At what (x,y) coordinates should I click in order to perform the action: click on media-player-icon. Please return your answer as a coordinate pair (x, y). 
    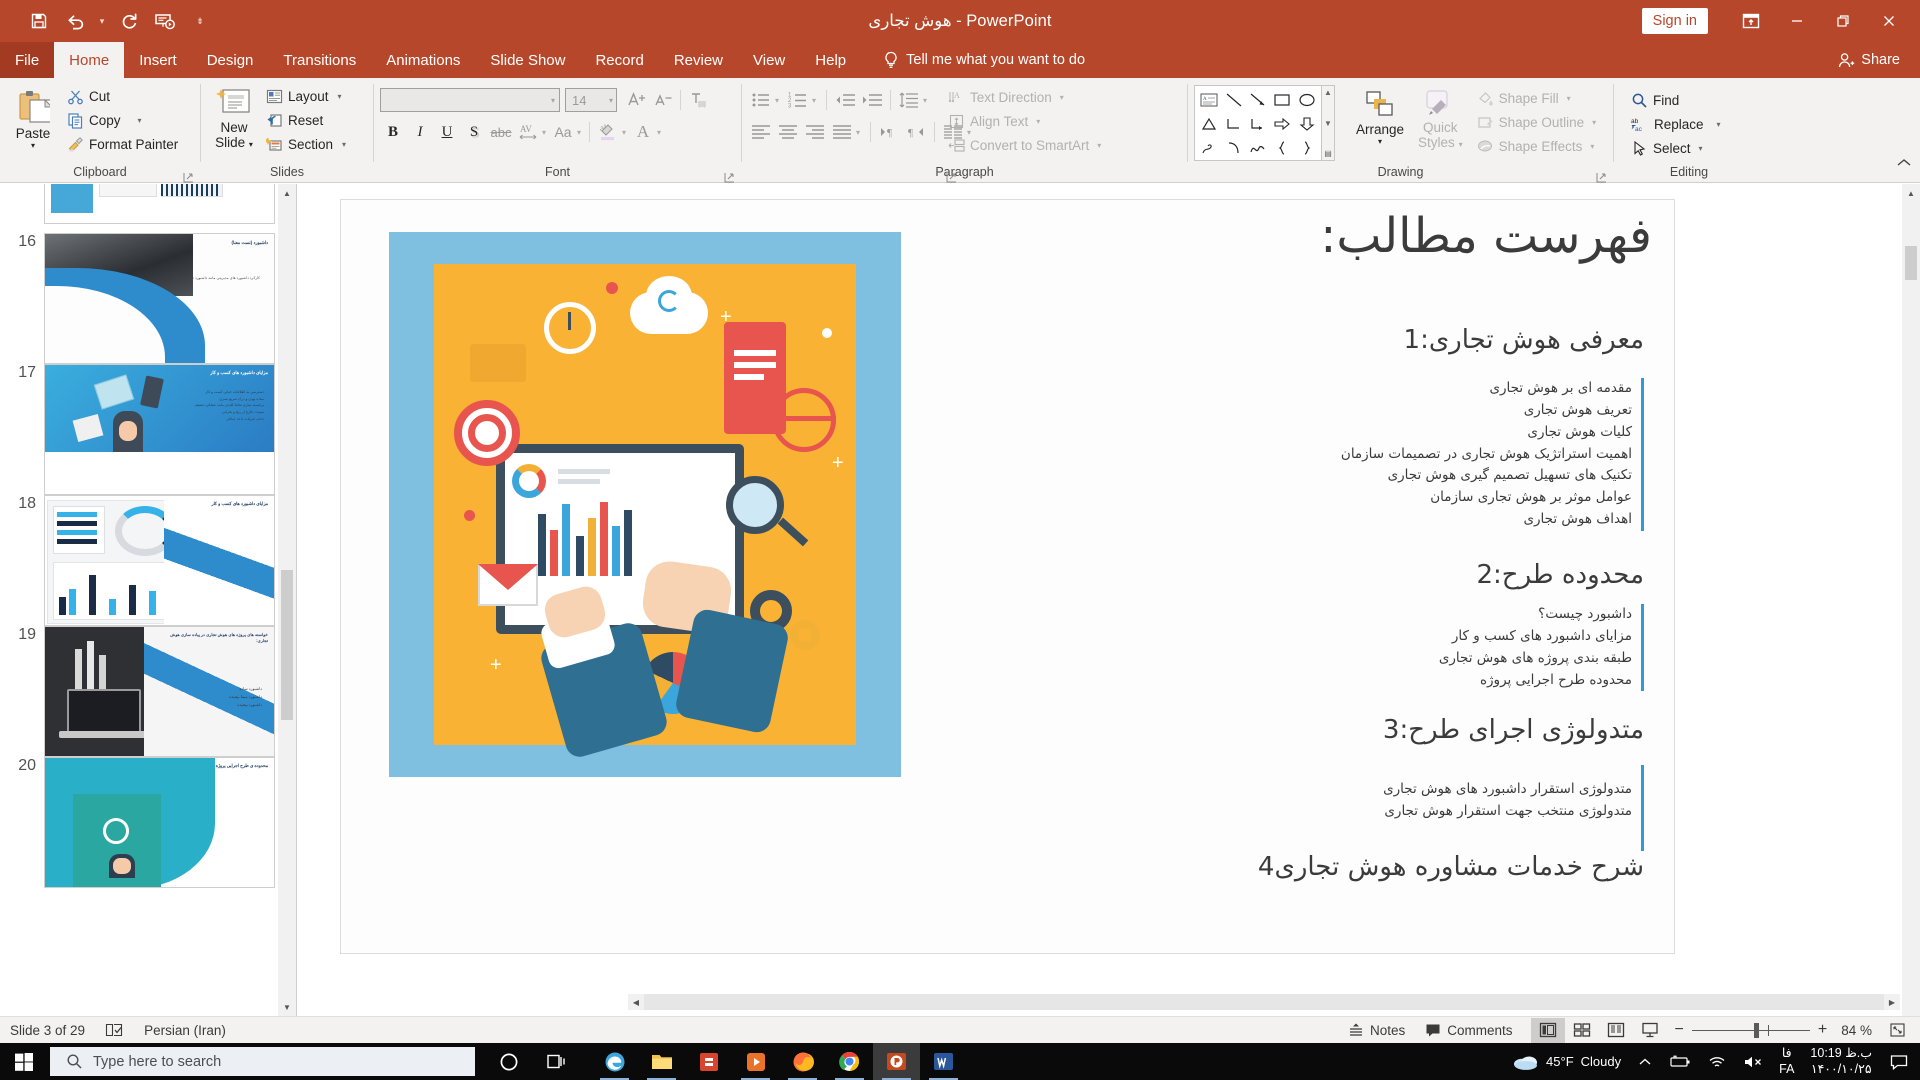
    Looking at the image, I should click on (755, 1061).